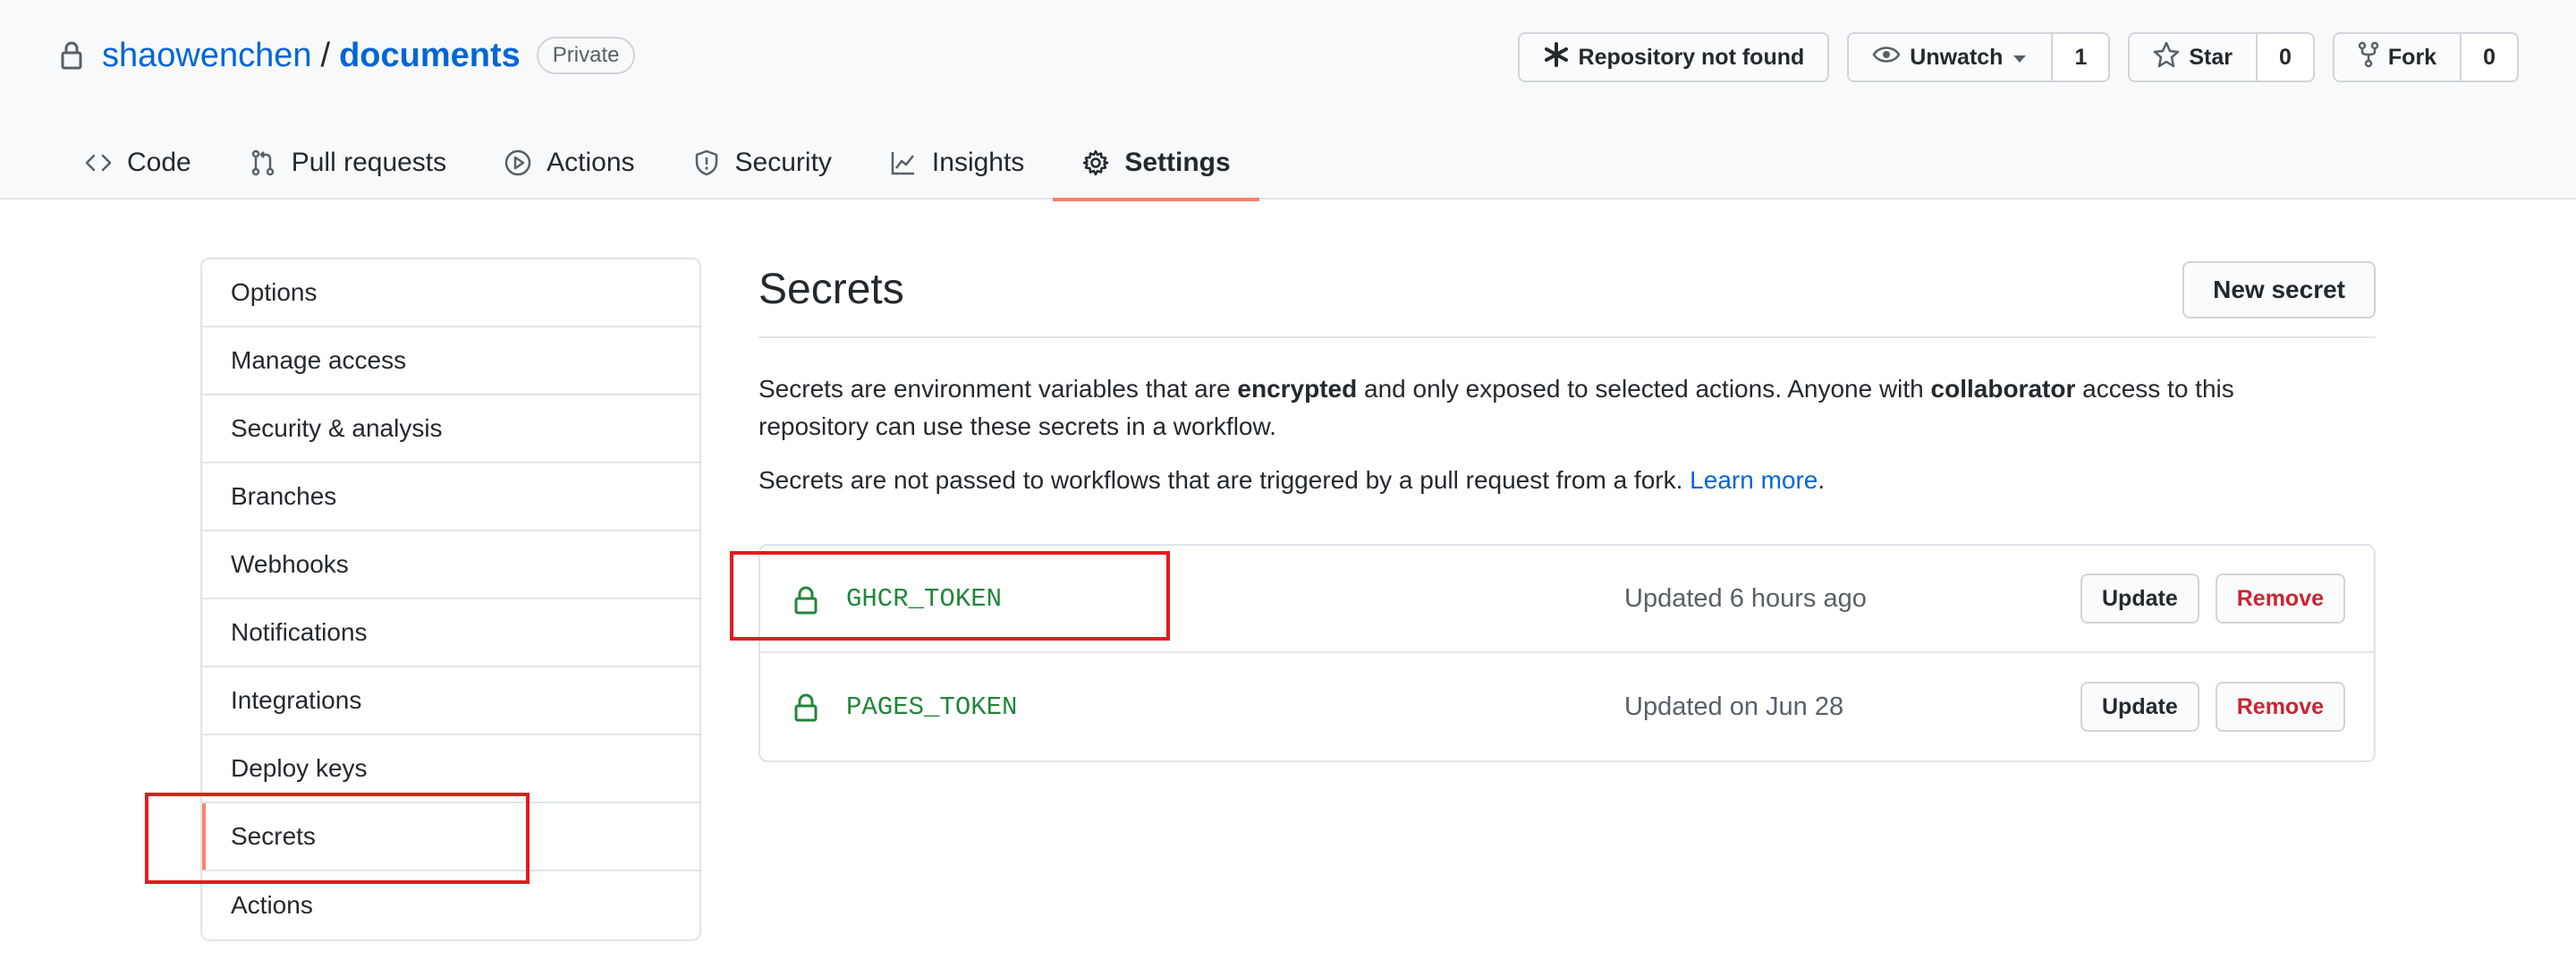 This screenshot has width=2576, height=968. Describe the element at coordinates (1096, 162) in the screenshot. I see `gear-icon` at that location.